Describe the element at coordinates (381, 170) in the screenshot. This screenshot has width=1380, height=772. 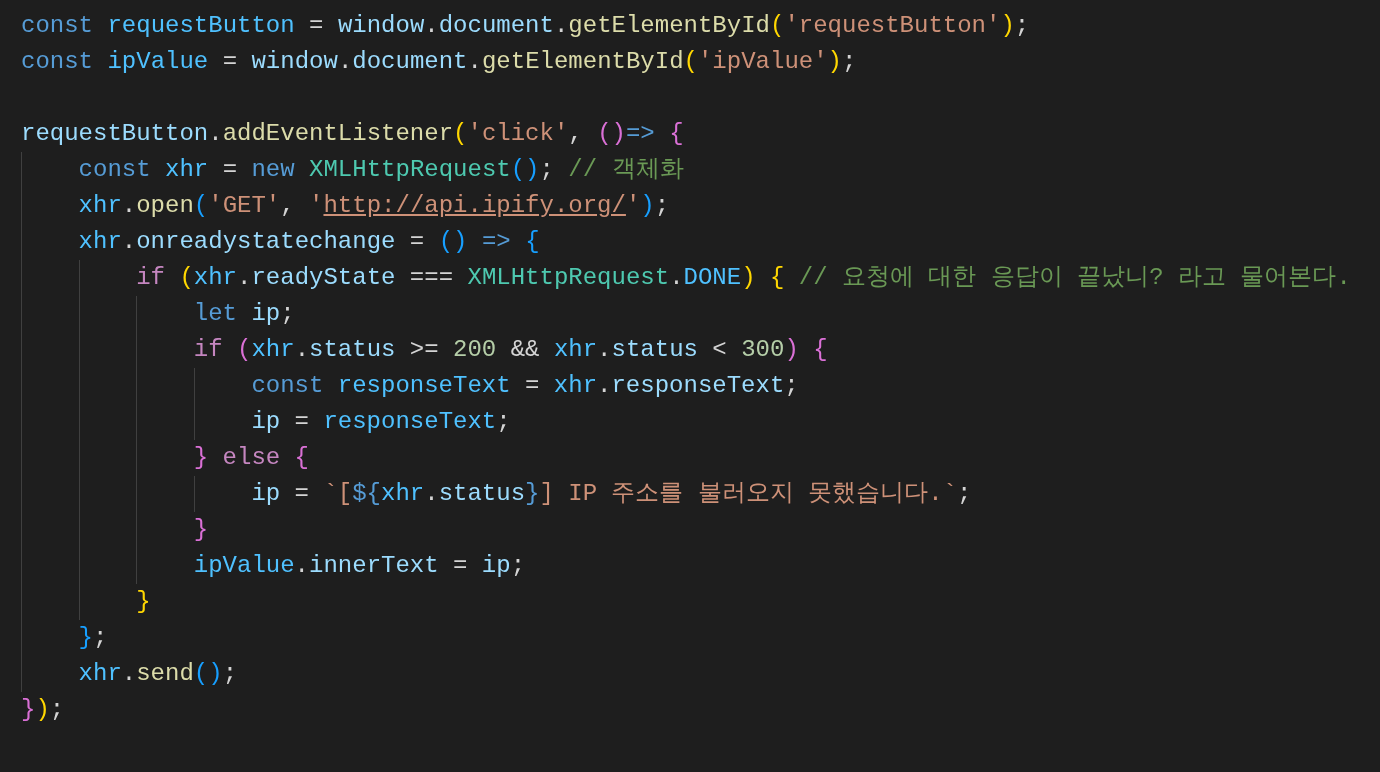
I see `code-line: const xhr = new XMLHttpRequest(); // 객체화` at that location.